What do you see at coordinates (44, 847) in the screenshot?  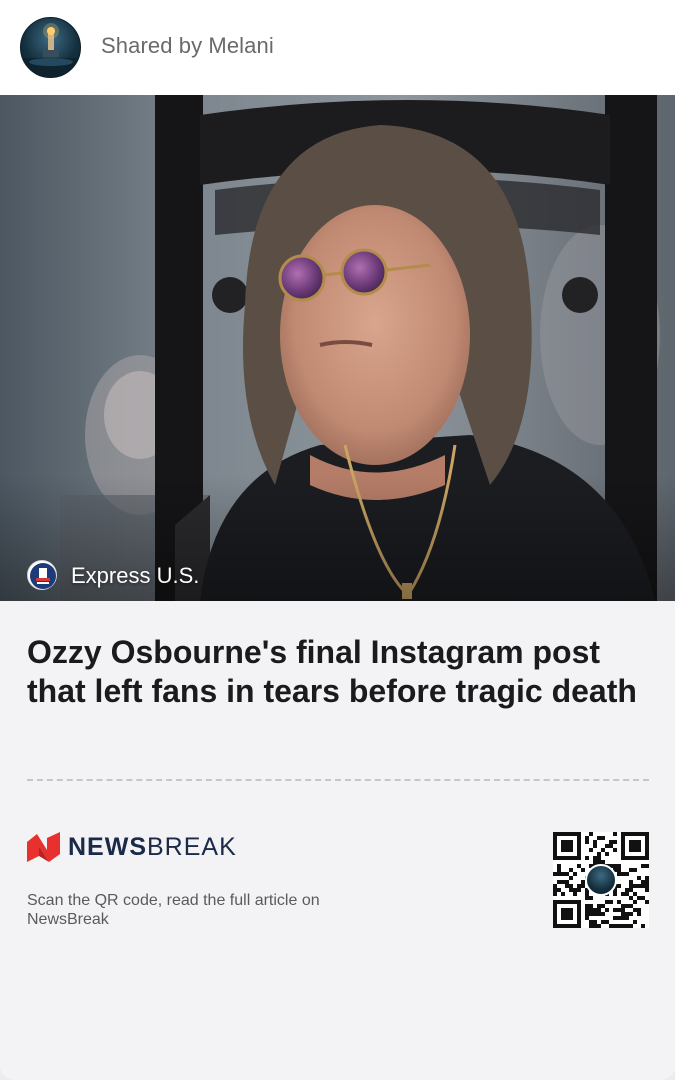 I see `newsbreak-logo-icon` at bounding box center [44, 847].